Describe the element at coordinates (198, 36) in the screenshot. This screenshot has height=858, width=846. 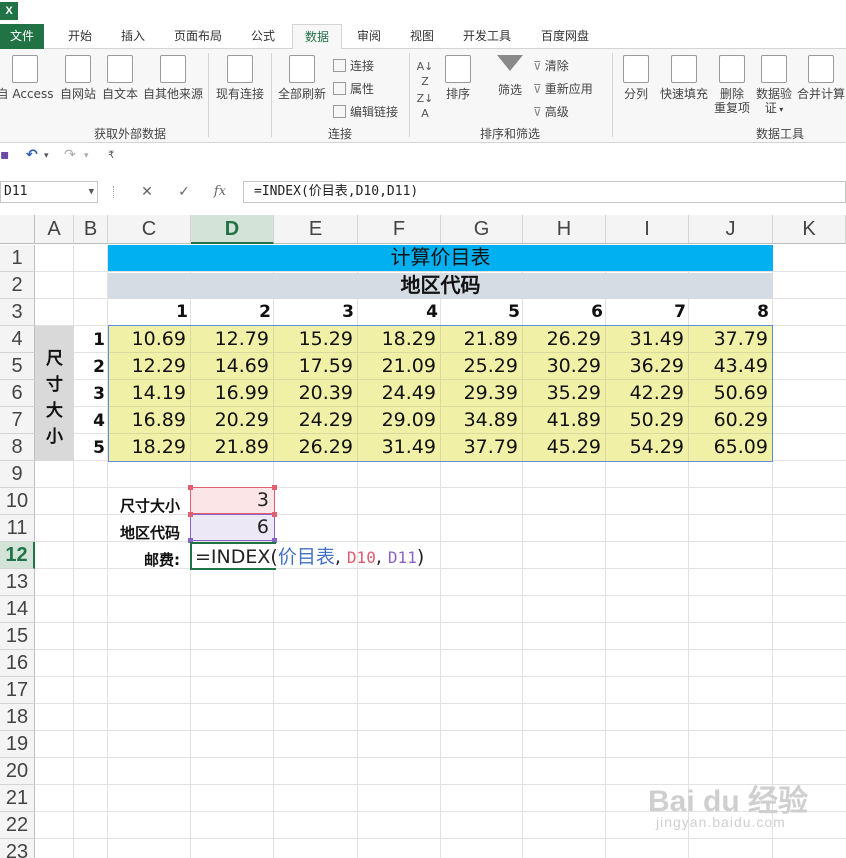
I see `tab-page-layout: 页面布局` at that location.